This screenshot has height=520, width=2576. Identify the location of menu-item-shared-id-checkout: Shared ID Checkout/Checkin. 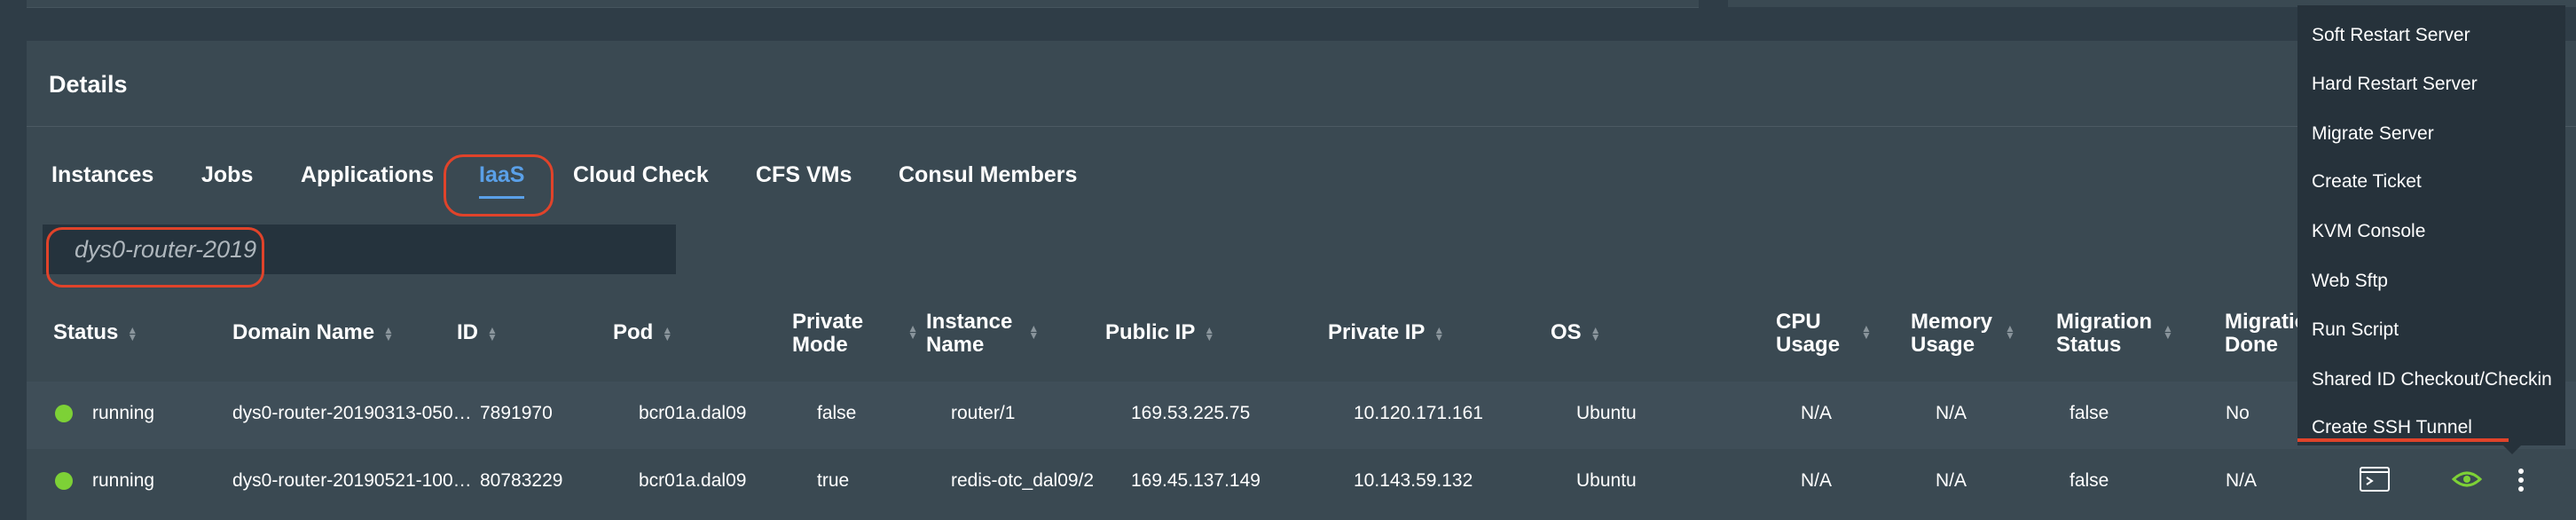
(2432, 379).